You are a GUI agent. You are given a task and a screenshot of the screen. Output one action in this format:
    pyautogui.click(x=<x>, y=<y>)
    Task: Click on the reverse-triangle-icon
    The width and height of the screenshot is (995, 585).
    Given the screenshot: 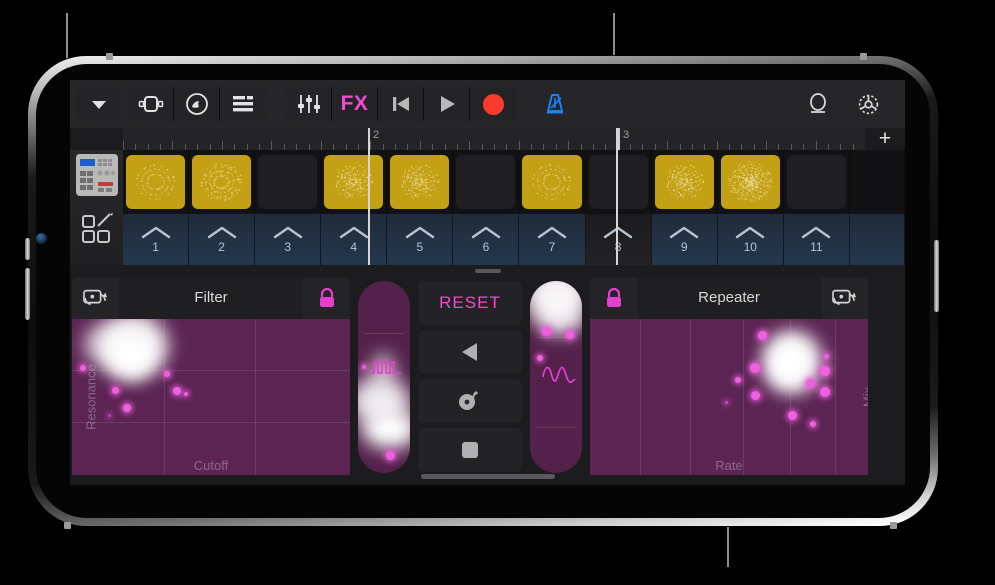 What is the action you would take?
    pyautogui.click(x=470, y=352)
    